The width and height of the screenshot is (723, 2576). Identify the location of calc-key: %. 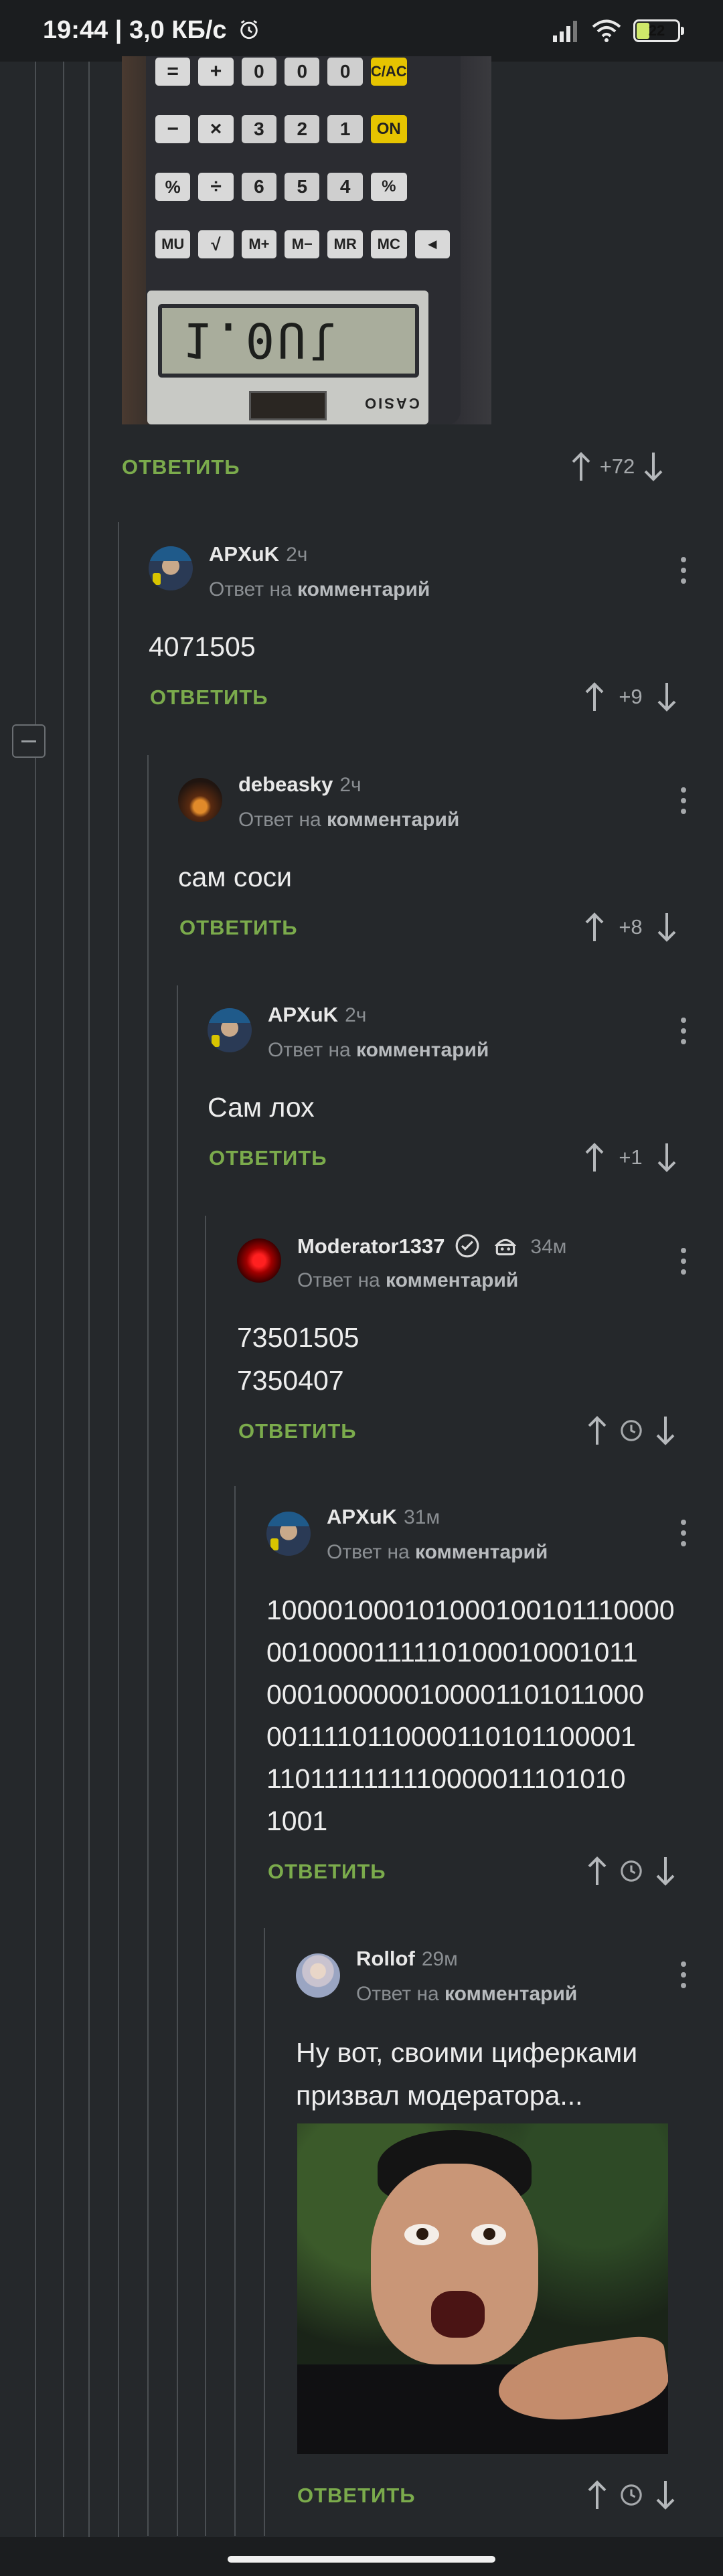
(173, 187).